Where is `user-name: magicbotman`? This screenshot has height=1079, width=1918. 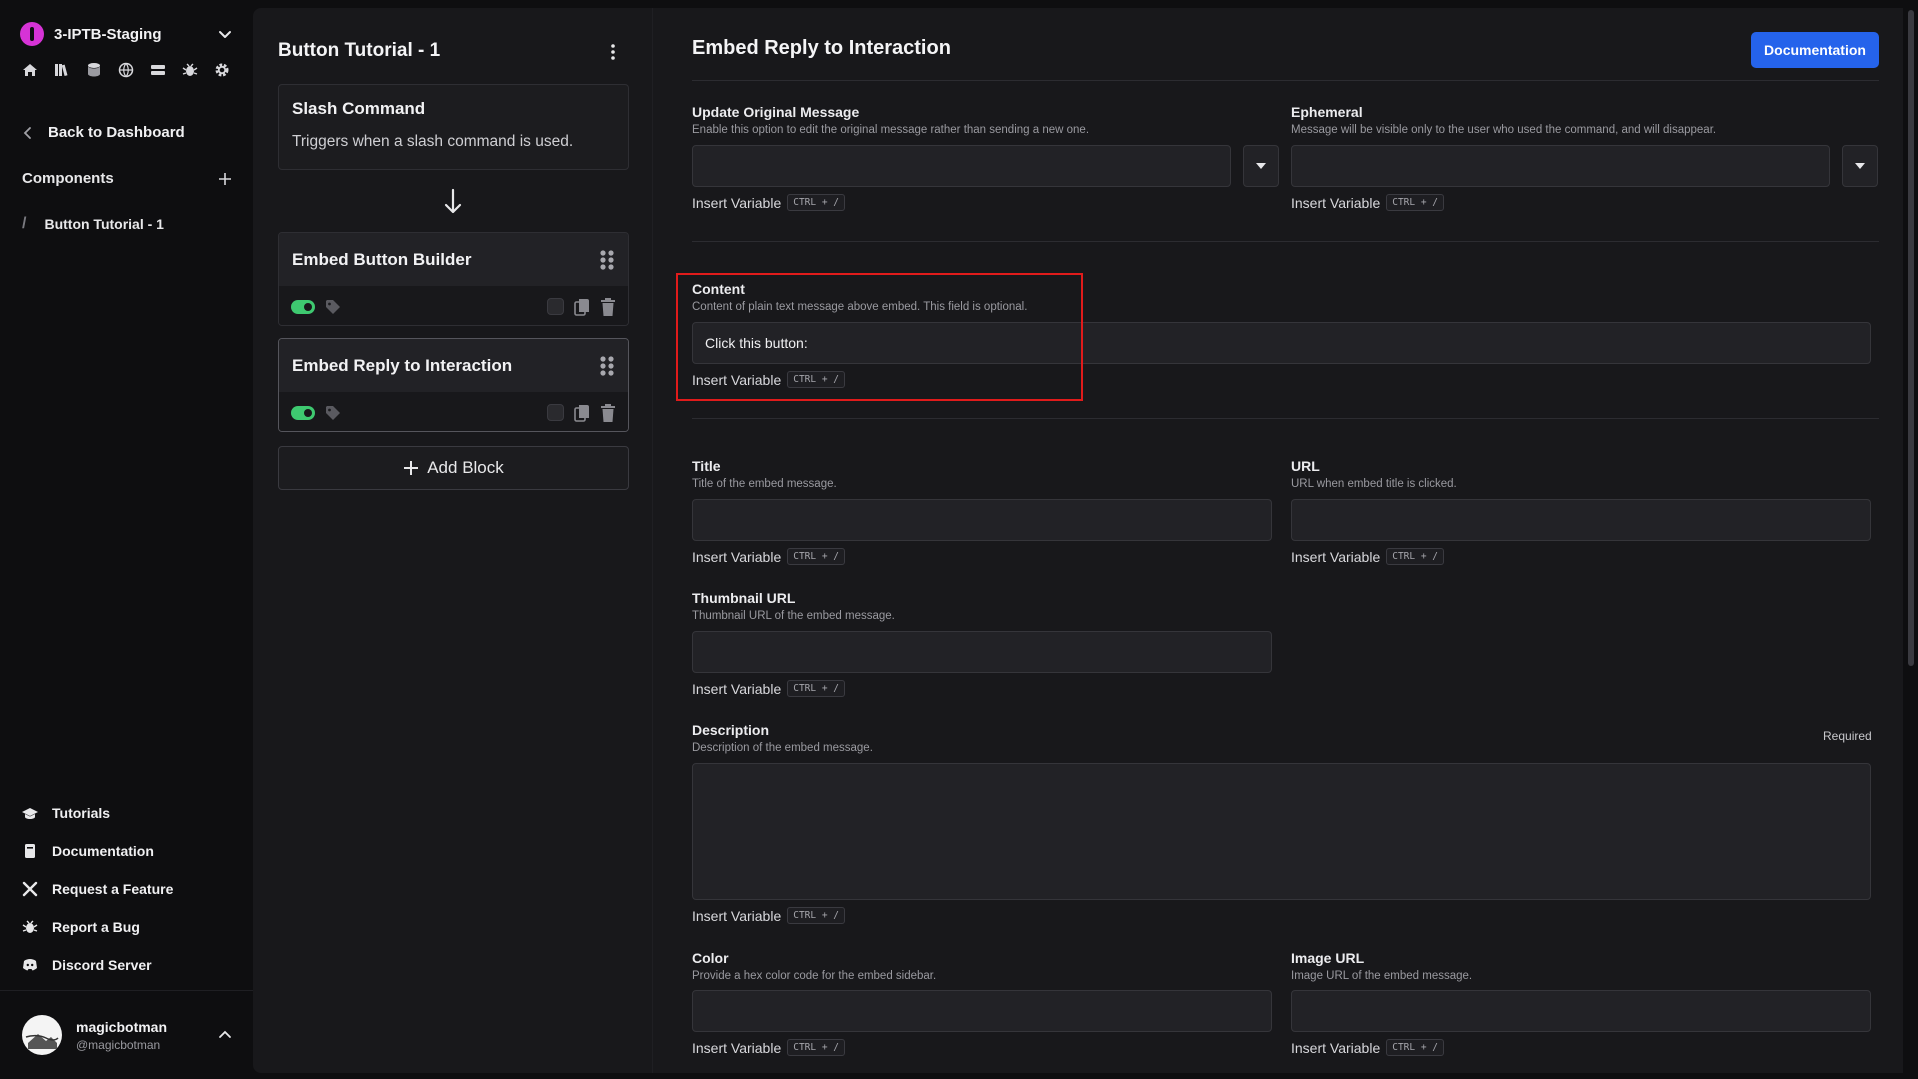 user-name: magicbotman is located at coordinates (122, 1026).